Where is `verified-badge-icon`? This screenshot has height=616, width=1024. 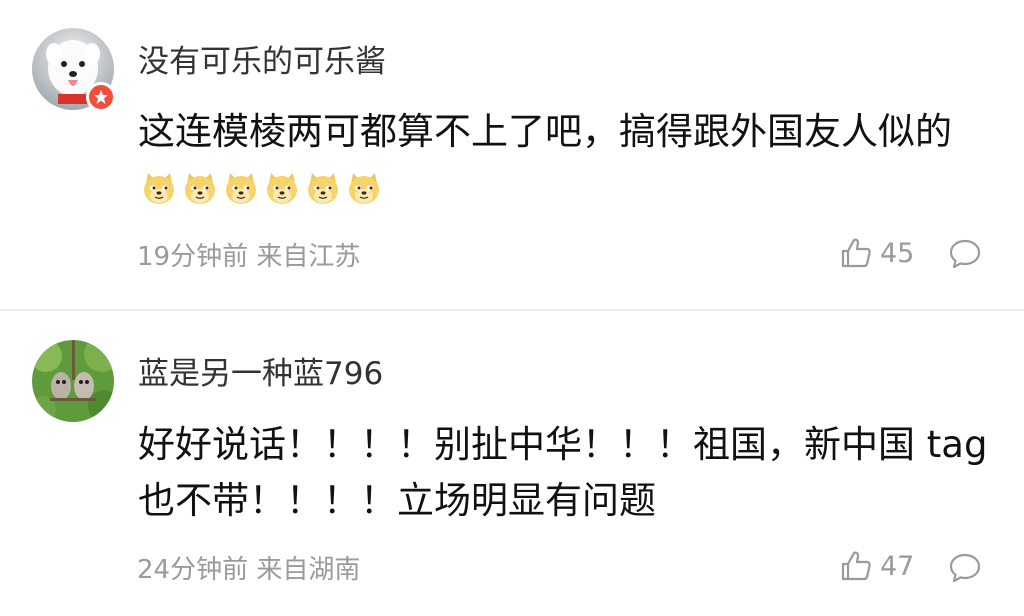
verified-badge-icon is located at coordinates (101, 97).